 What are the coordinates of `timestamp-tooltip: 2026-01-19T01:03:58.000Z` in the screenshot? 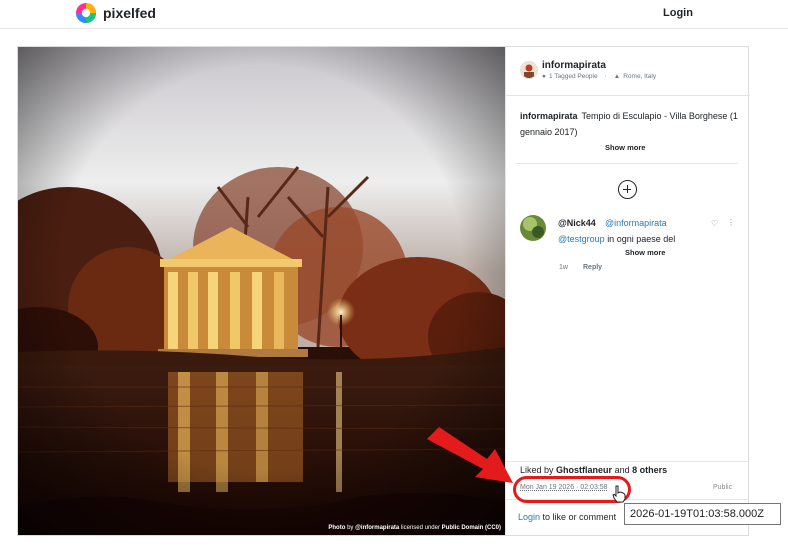 It's located at (702, 514).